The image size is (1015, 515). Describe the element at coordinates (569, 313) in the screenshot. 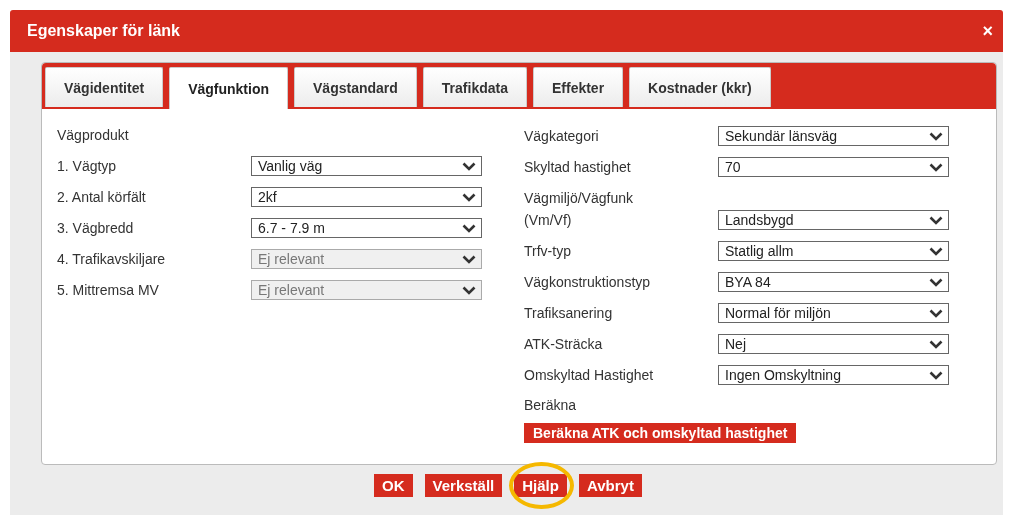

I see `field-label: Trafiksanering` at that location.